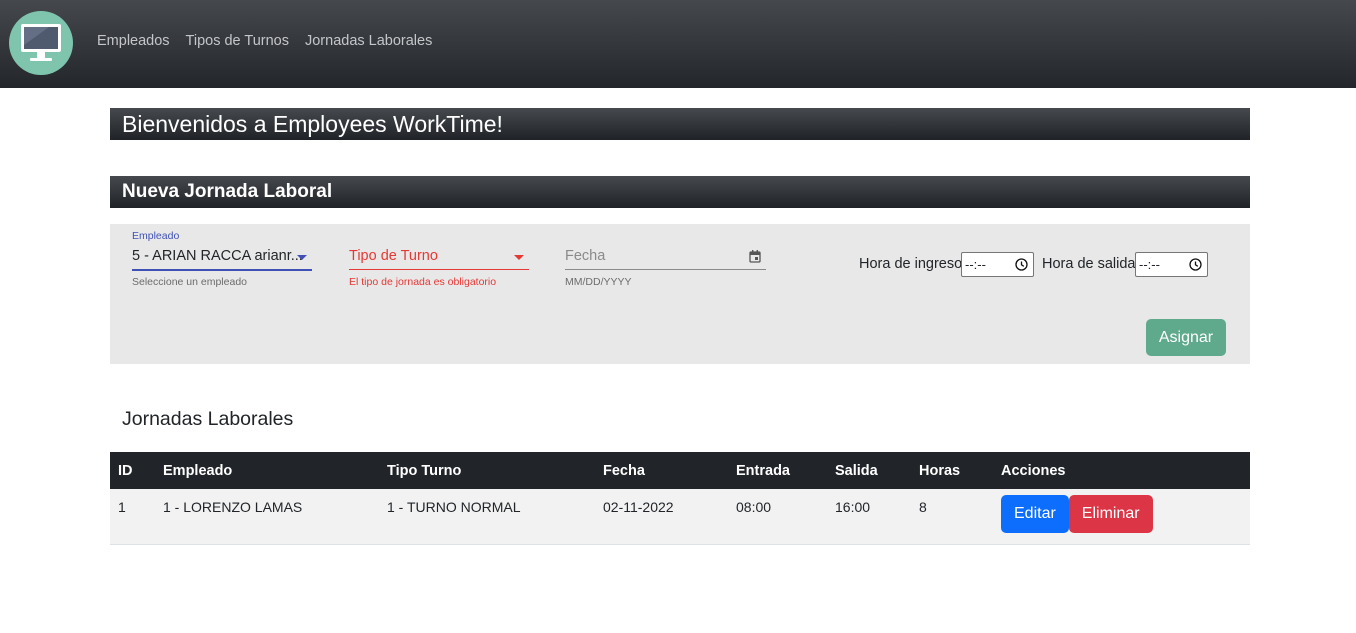 This screenshot has width=1356, height=633. What do you see at coordinates (1186, 337) in the screenshot?
I see `asignar-button: Asignar` at bounding box center [1186, 337].